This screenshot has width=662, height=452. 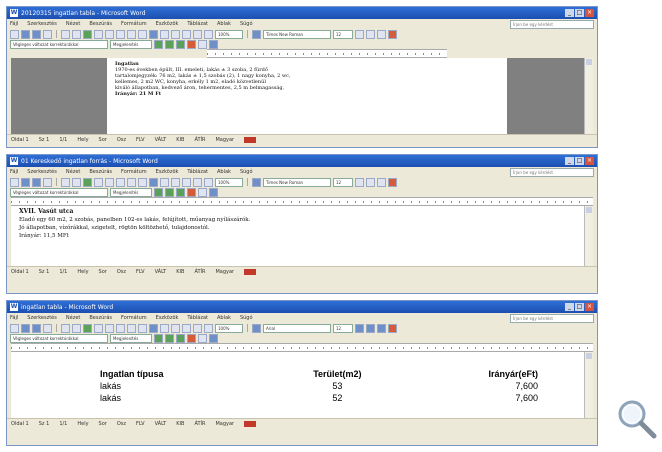 I want to click on cut-icon, so click(x=98, y=328).